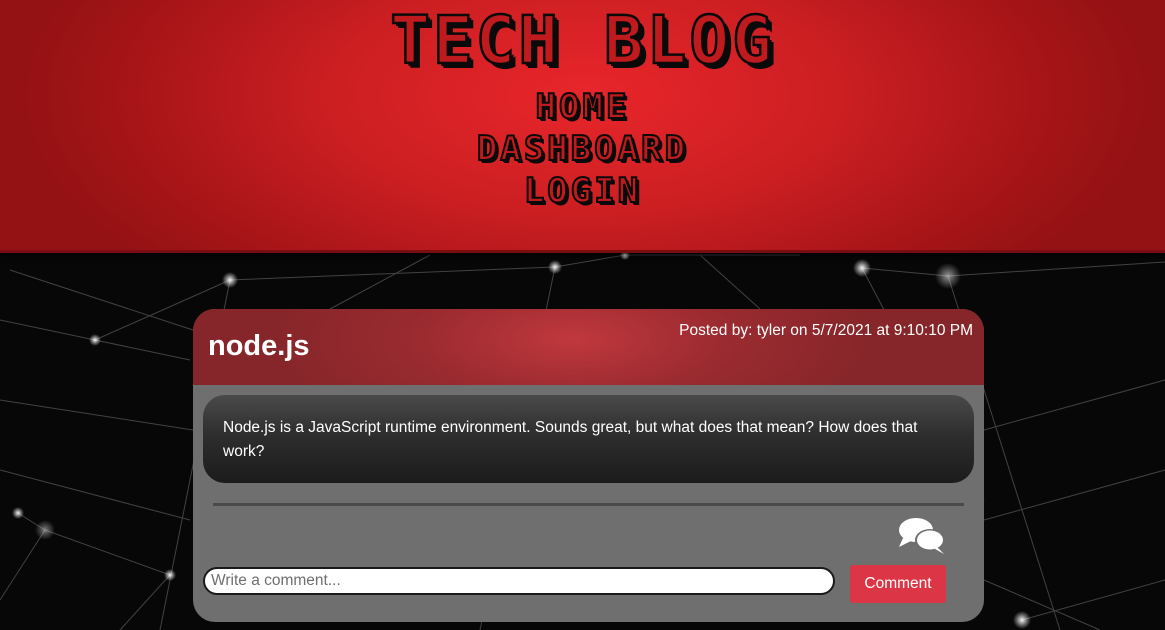 The image size is (1165, 630). I want to click on nav-dashboard-link: DASHBOARD, so click(582, 149).